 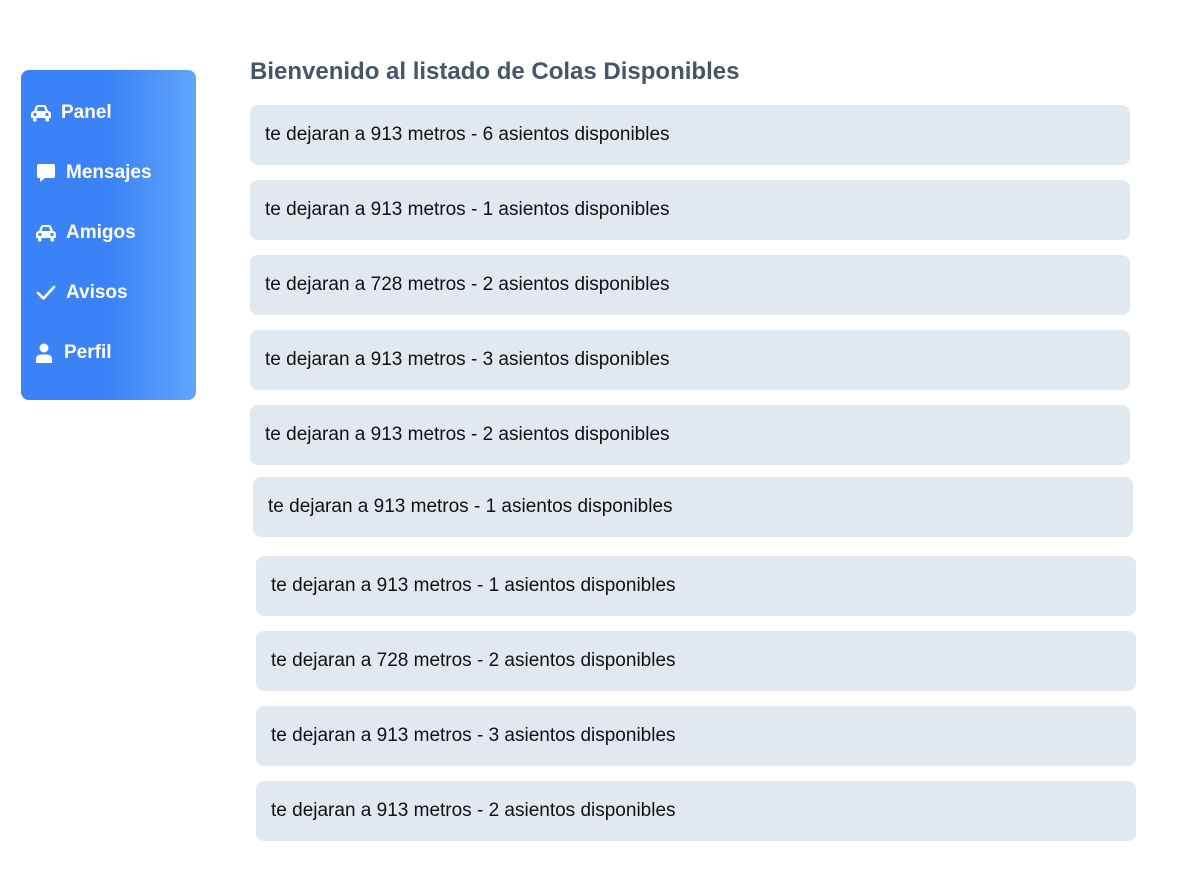 I want to click on sidebar-item-label: Avisos, so click(x=97, y=292).